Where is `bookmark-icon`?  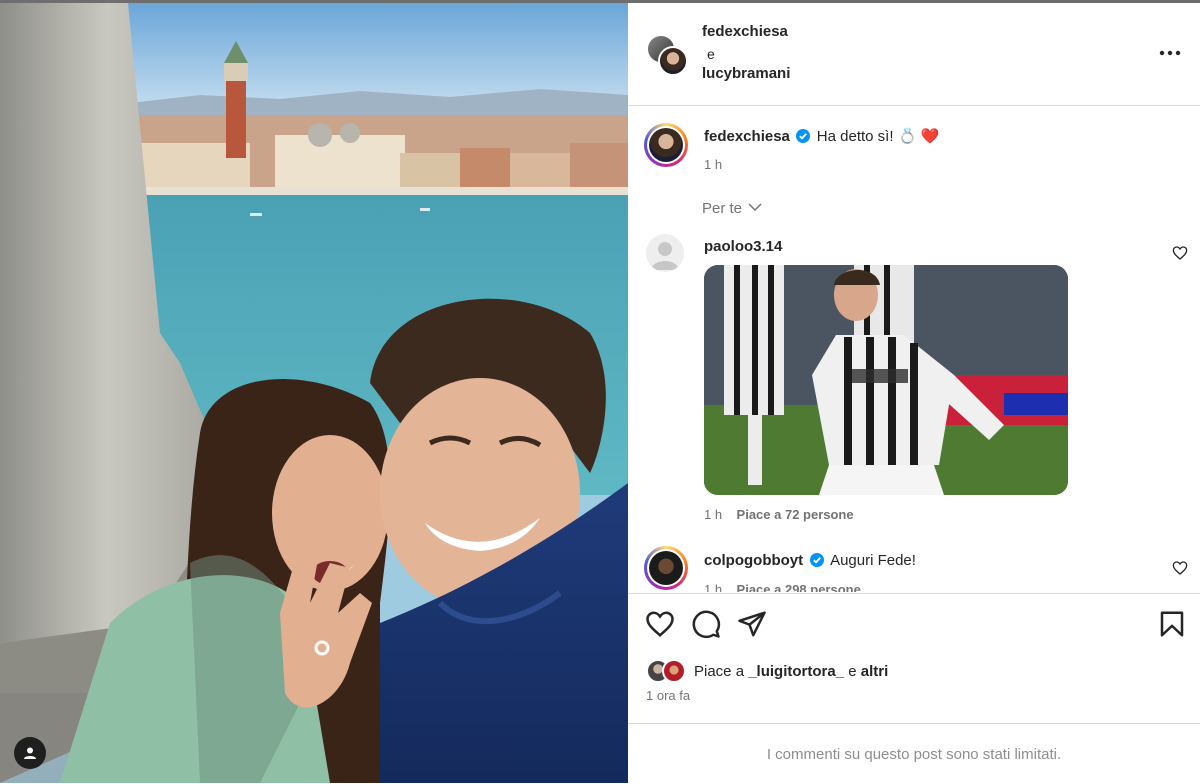
bookmark-icon is located at coordinates (1172, 624).